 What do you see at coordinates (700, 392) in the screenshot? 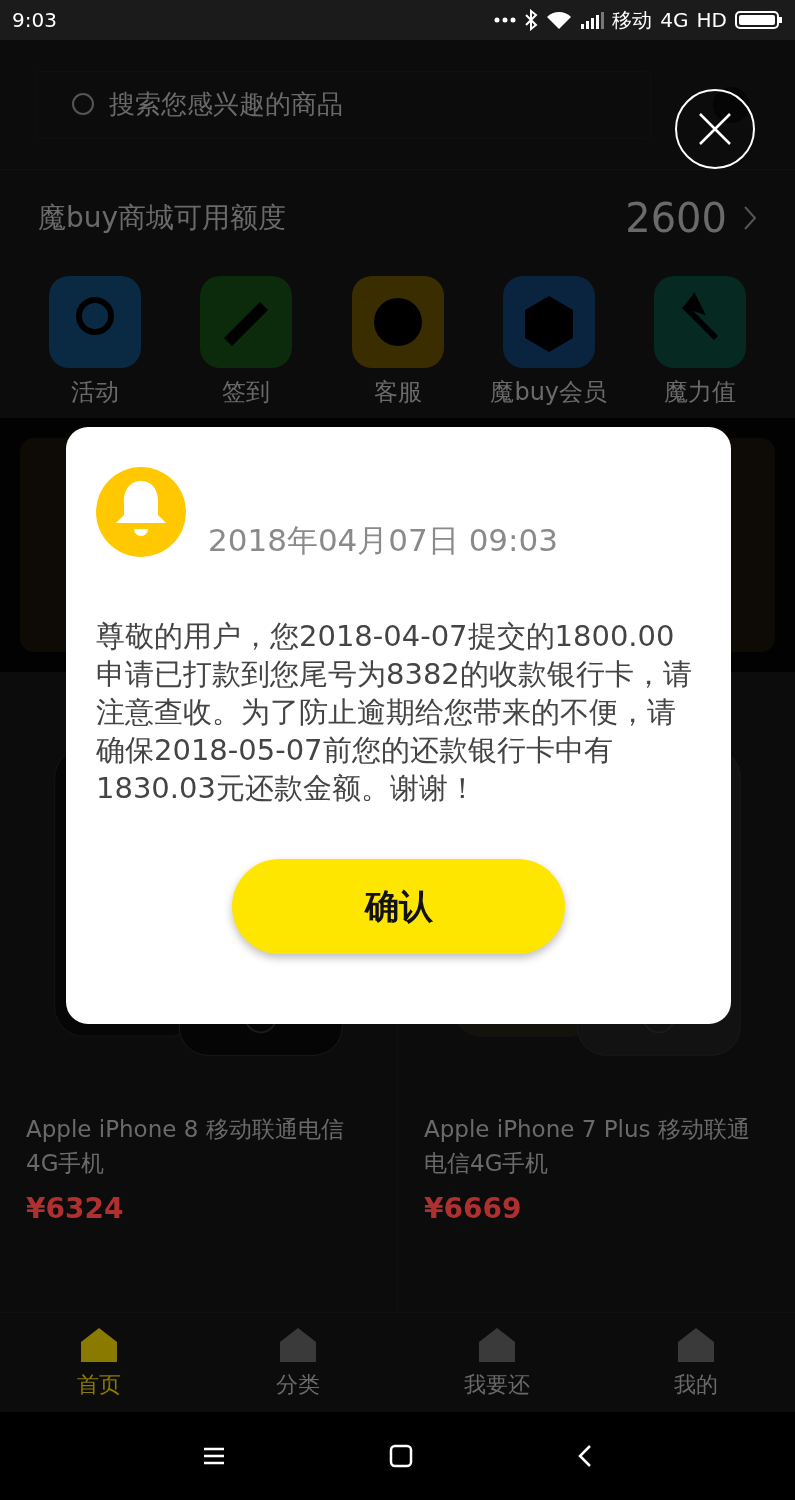
I see `shortcut-label: 魔力值` at bounding box center [700, 392].